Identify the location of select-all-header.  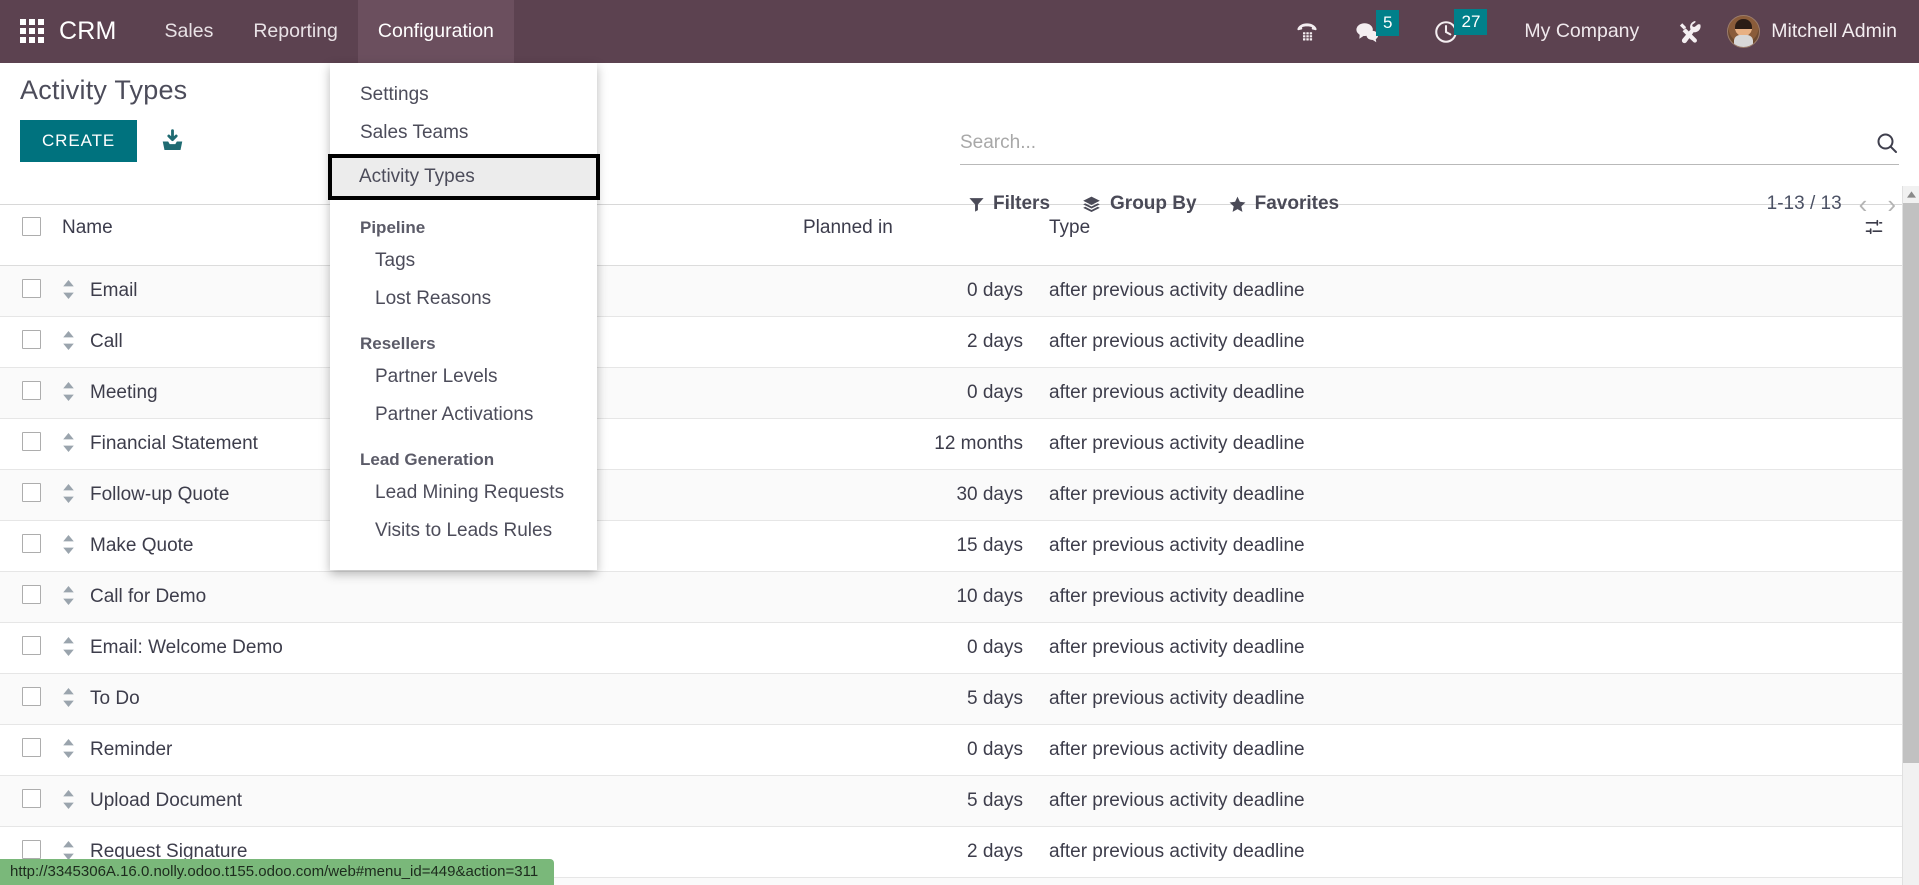
(31, 235).